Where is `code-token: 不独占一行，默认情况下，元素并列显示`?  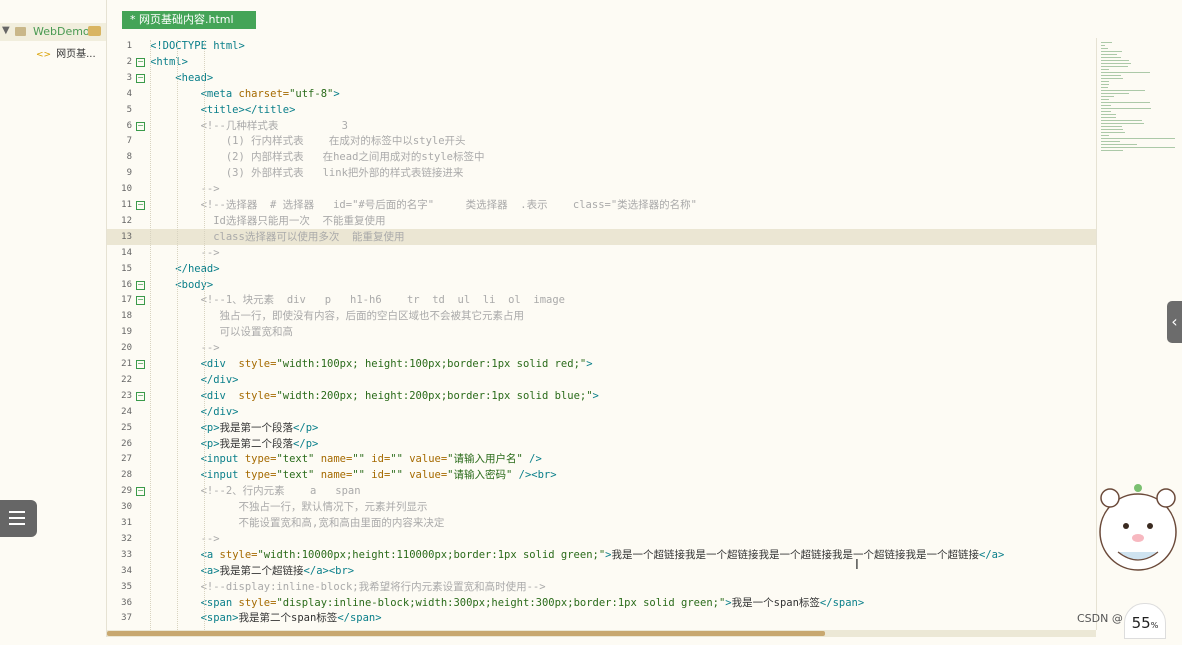 code-token: 不独占一行，默认情况下，元素并列显示 is located at coordinates (289, 507).